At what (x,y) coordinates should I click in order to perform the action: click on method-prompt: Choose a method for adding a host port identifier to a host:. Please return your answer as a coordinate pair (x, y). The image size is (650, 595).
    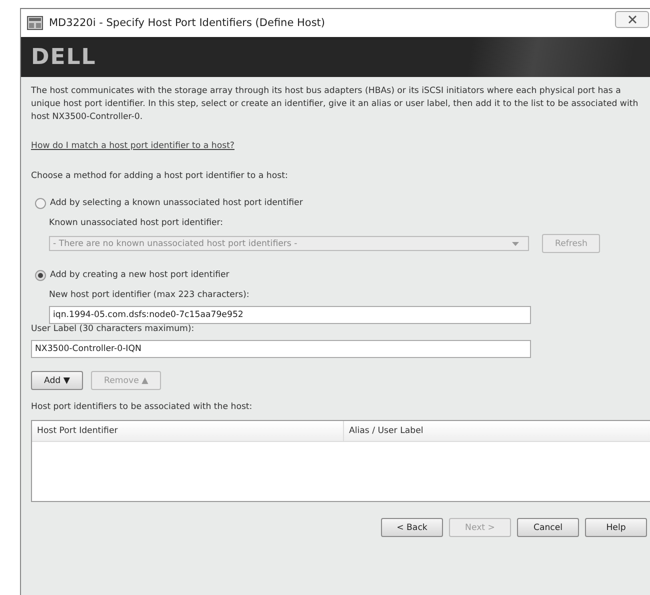
    Looking at the image, I should click on (159, 176).